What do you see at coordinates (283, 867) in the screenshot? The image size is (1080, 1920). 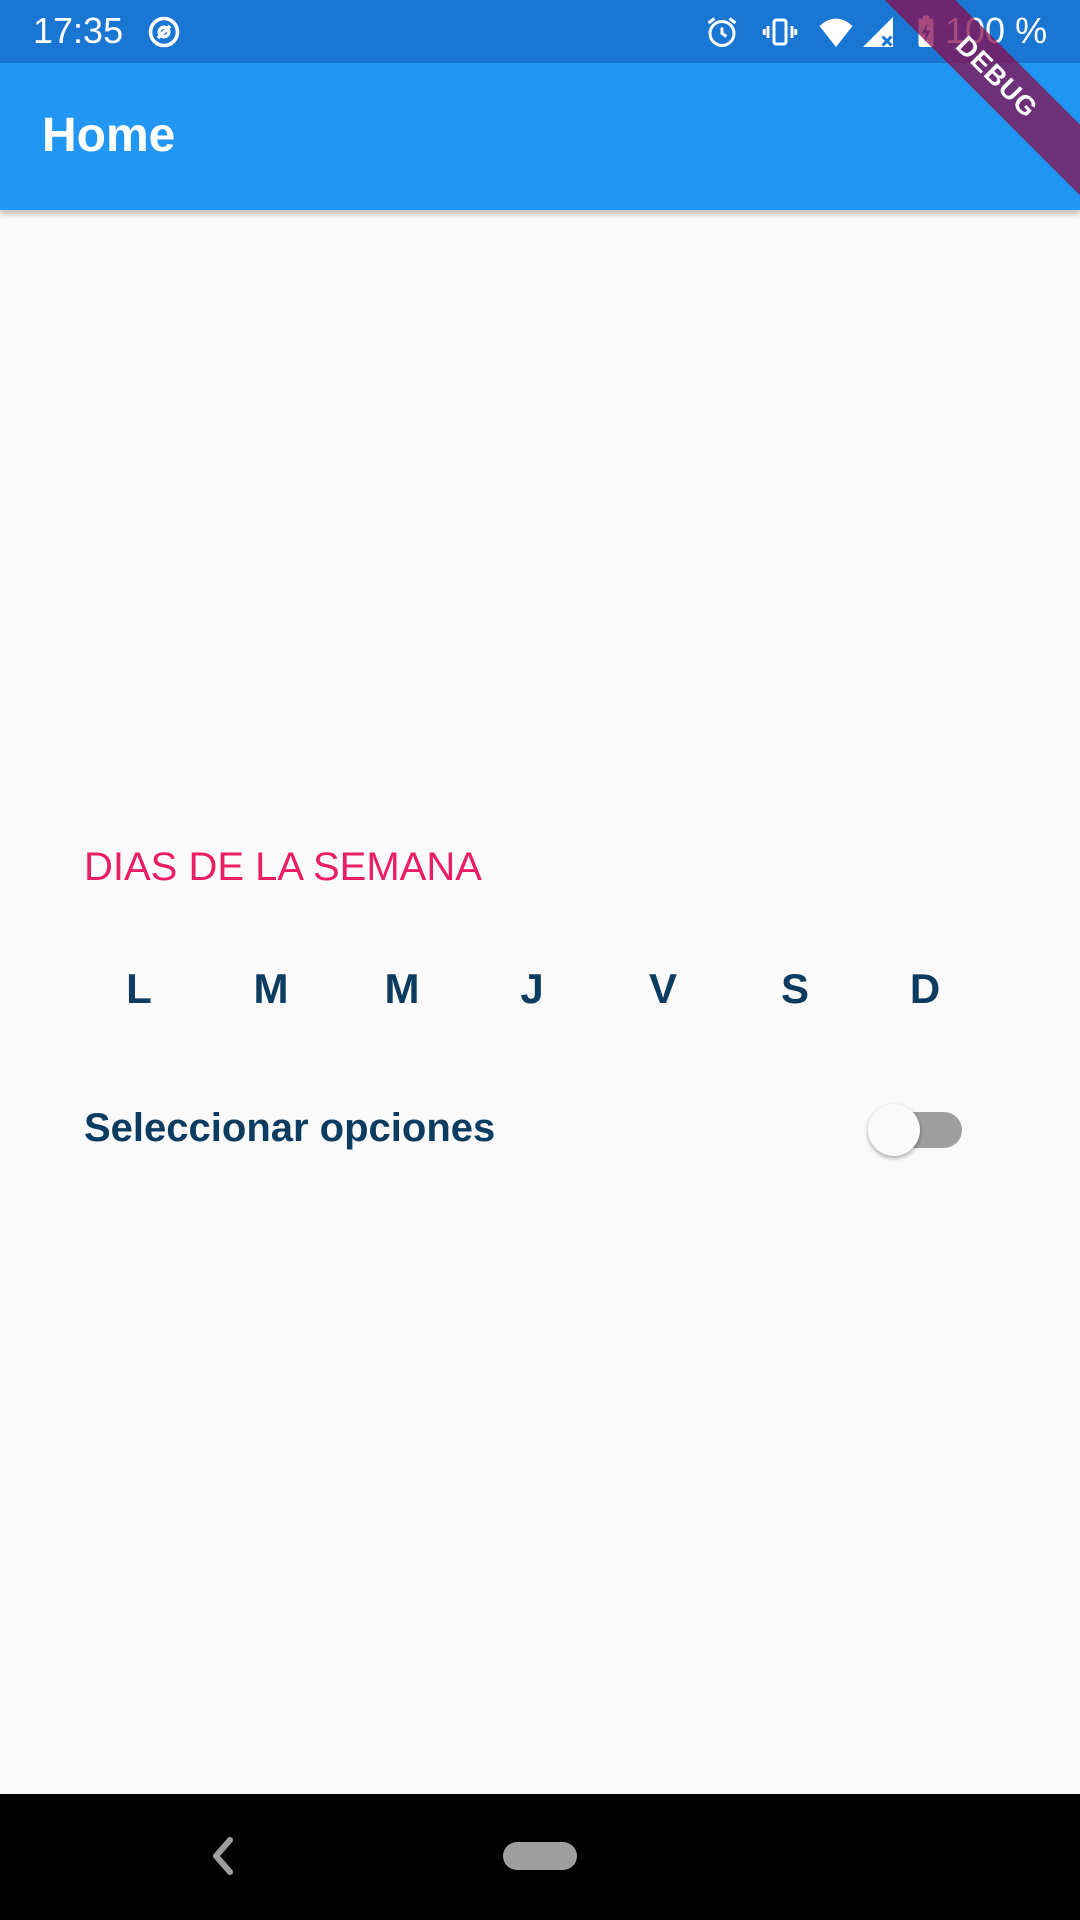 I see `section-title: DIAS DE LA SEMANA` at bounding box center [283, 867].